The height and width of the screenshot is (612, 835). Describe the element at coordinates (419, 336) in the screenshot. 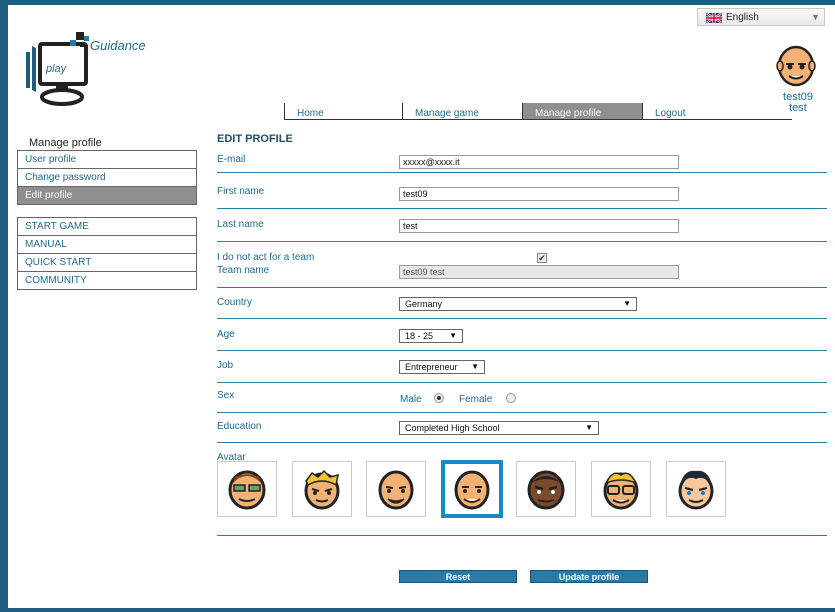

I see `age-value: 18 - 25` at that location.